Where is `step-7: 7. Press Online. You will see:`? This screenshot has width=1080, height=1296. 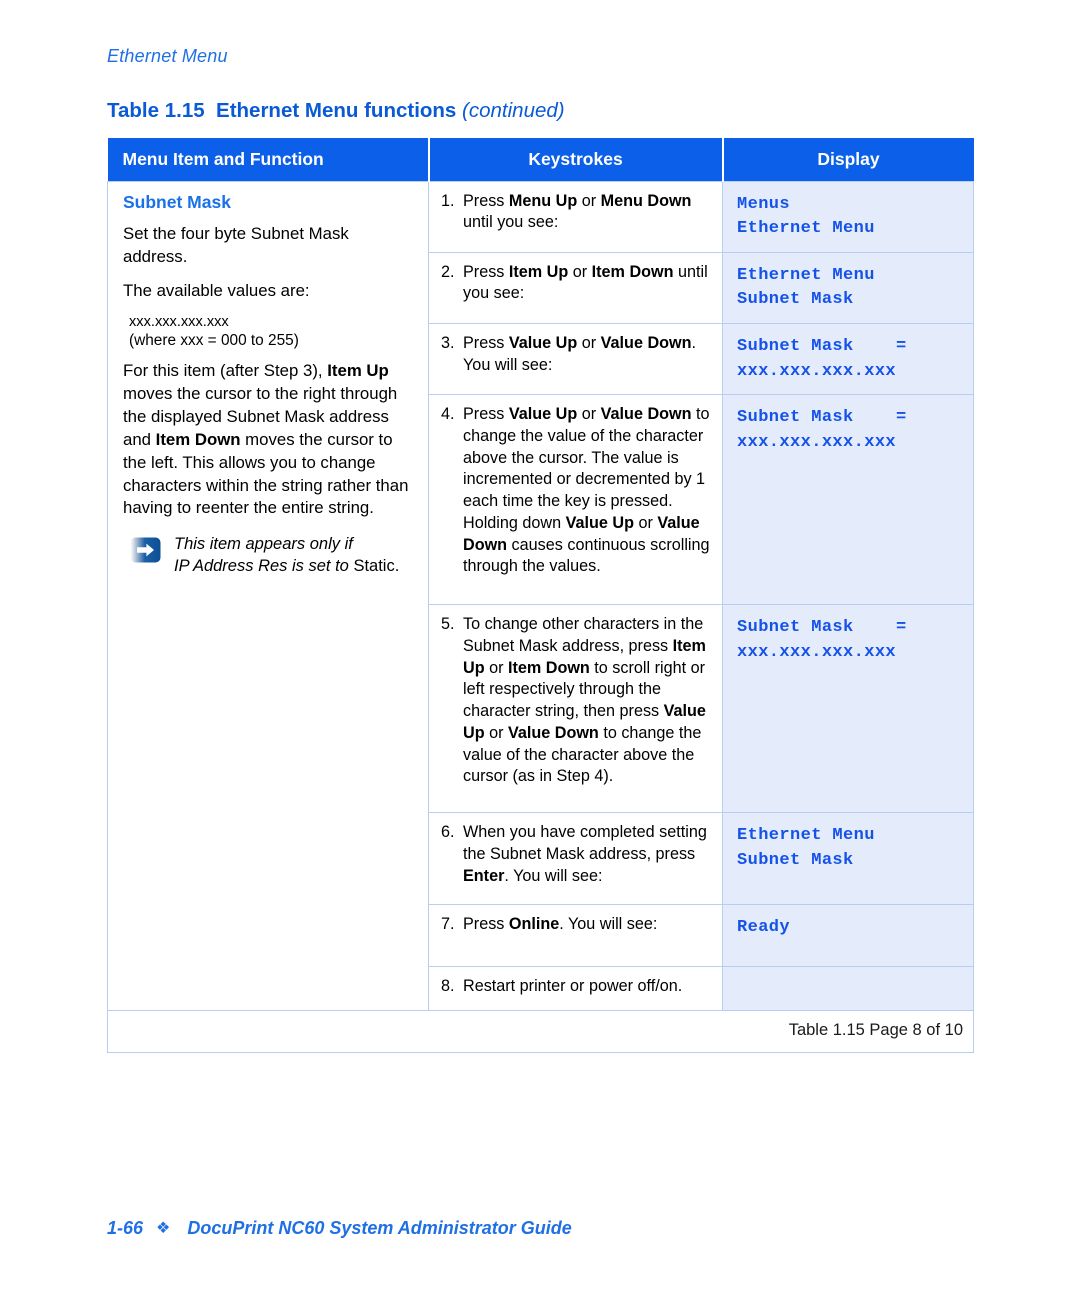 step-7: 7. Press Online. You will see: is located at coordinates (576, 925).